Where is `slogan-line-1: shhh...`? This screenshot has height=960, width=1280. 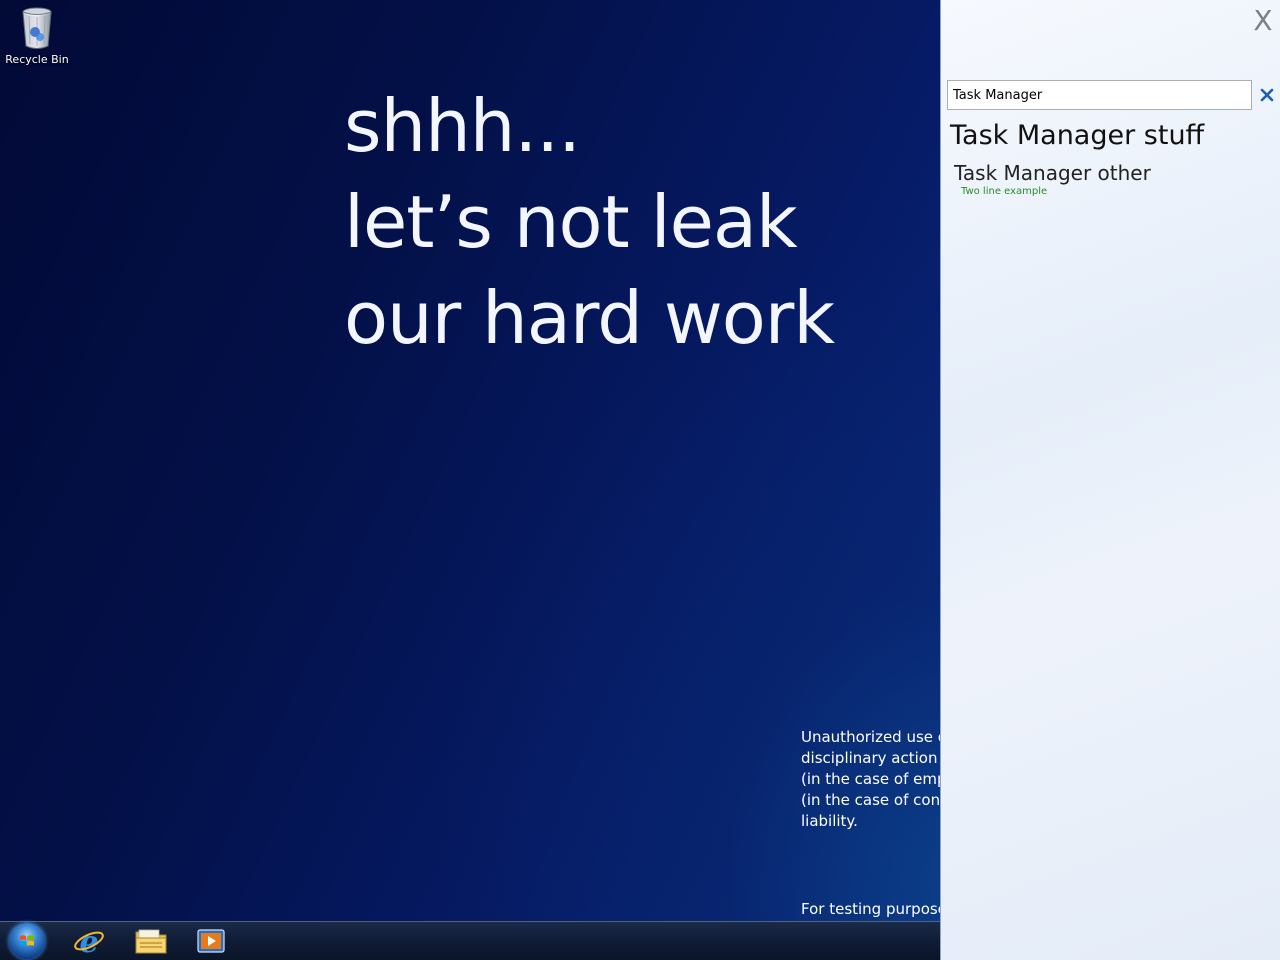 slogan-line-1: shhh... is located at coordinates (462, 126).